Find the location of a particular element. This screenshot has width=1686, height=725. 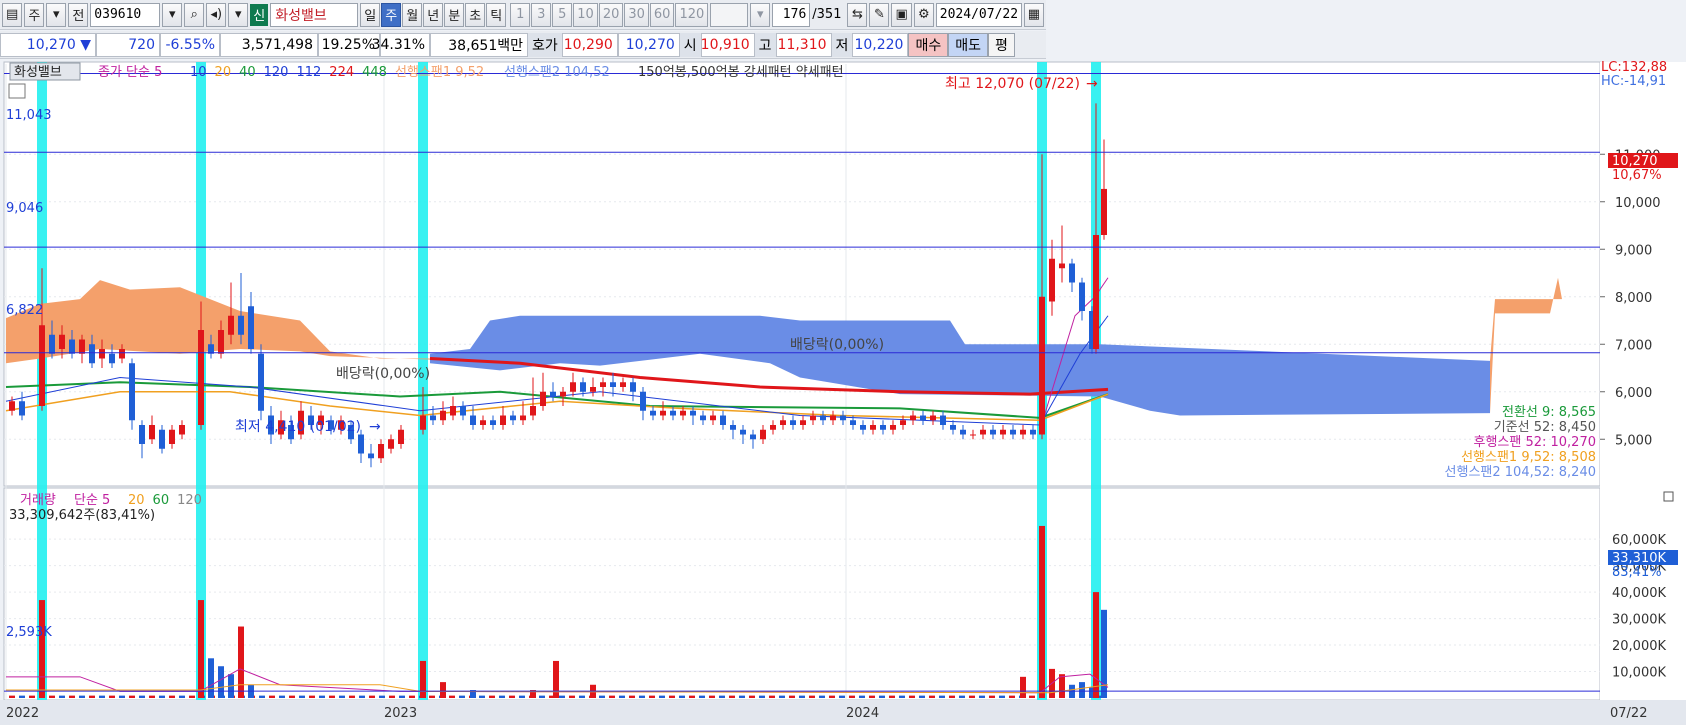

buy-button: 매수 is located at coordinates (928, 44).